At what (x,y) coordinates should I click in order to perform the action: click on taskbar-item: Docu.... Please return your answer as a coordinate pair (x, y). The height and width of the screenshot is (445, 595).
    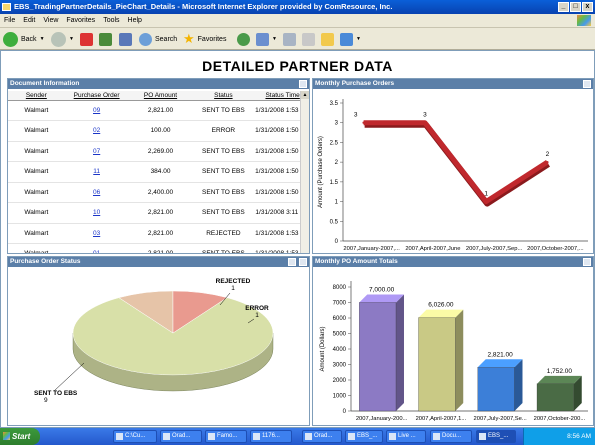
    Looking at the image, I should click on (451, 436).